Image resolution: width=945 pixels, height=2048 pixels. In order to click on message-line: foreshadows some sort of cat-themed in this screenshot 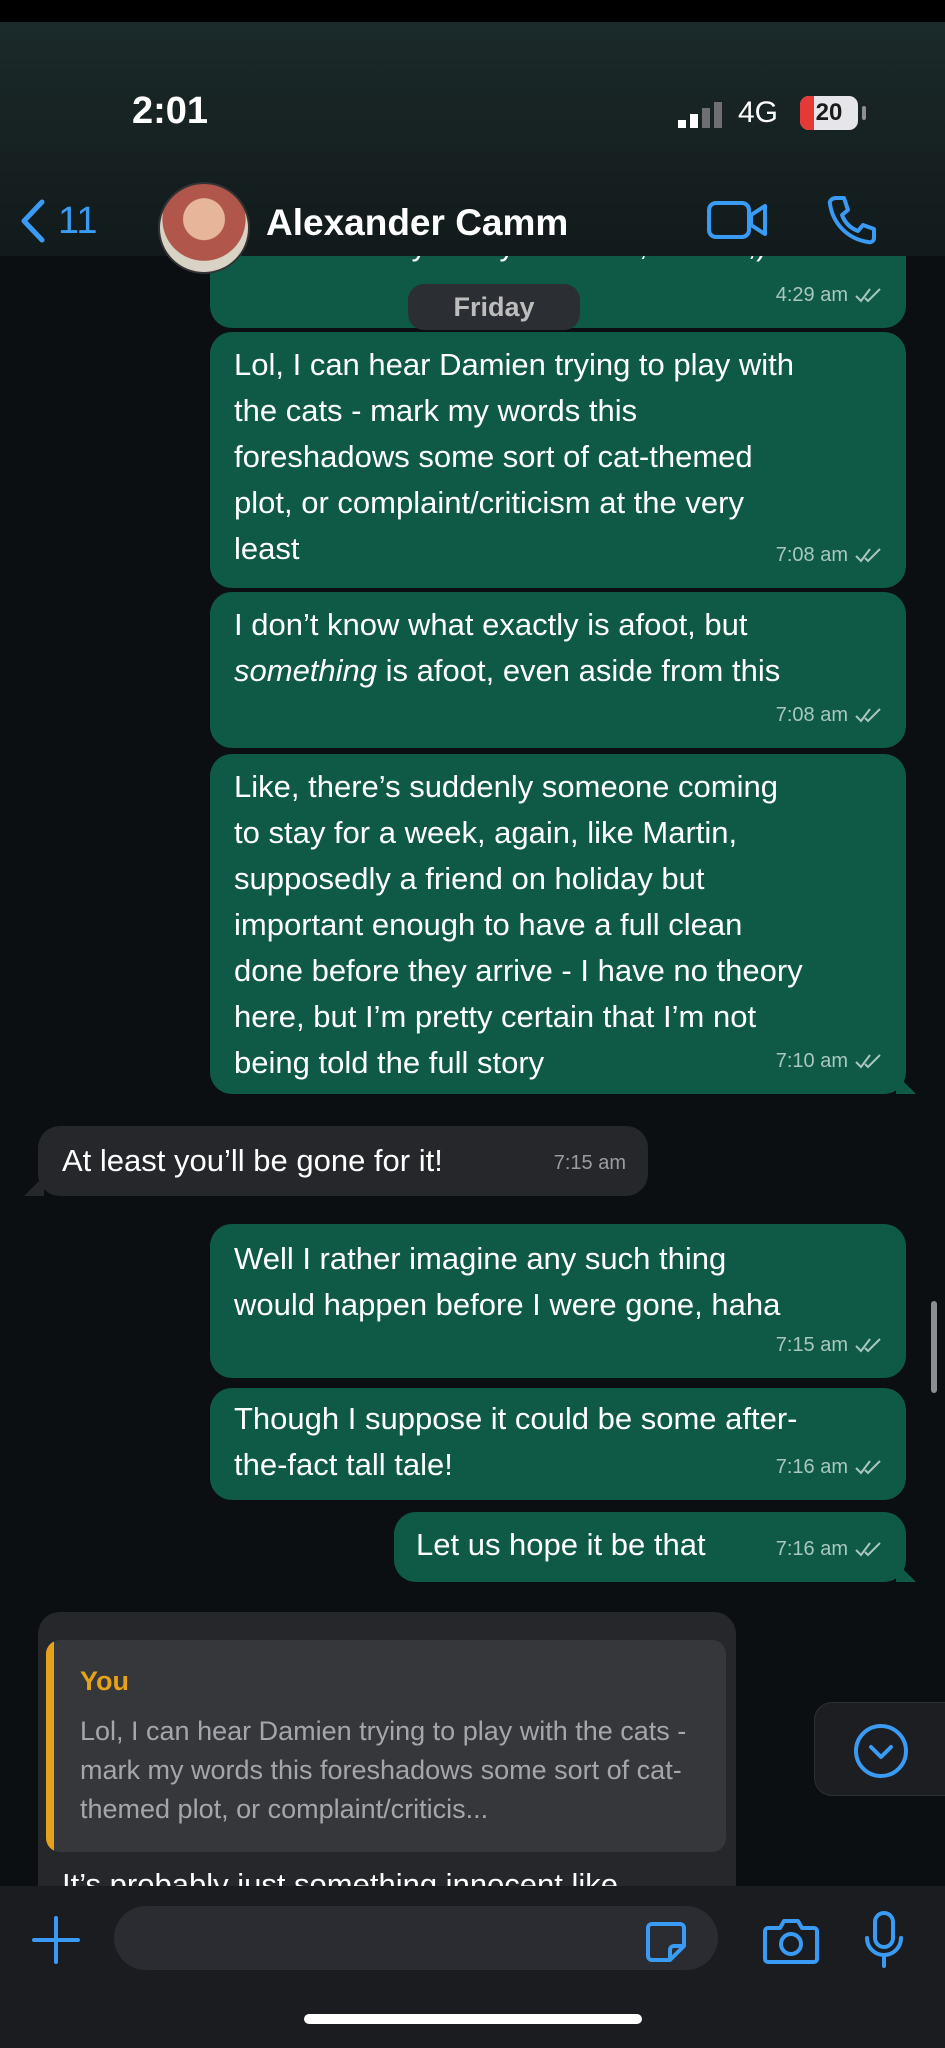, I will do `click(493, 456)`.